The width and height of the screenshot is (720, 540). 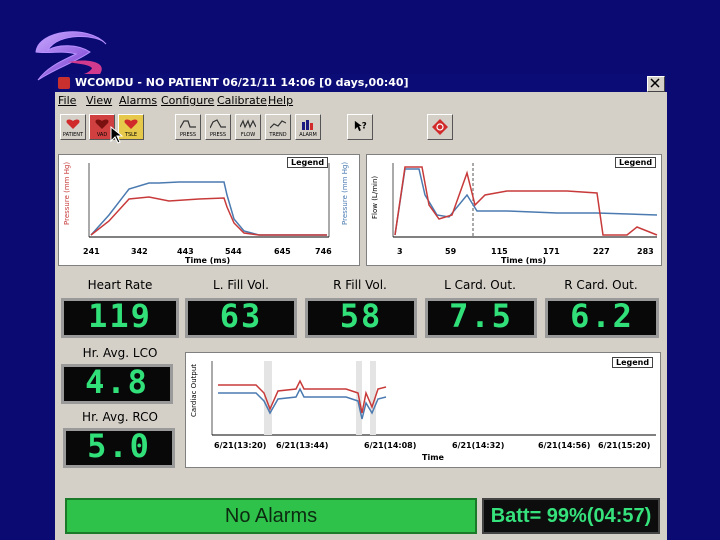 I want to click on r-card-out-label: R Card. Out., so click(x=601, y=285).